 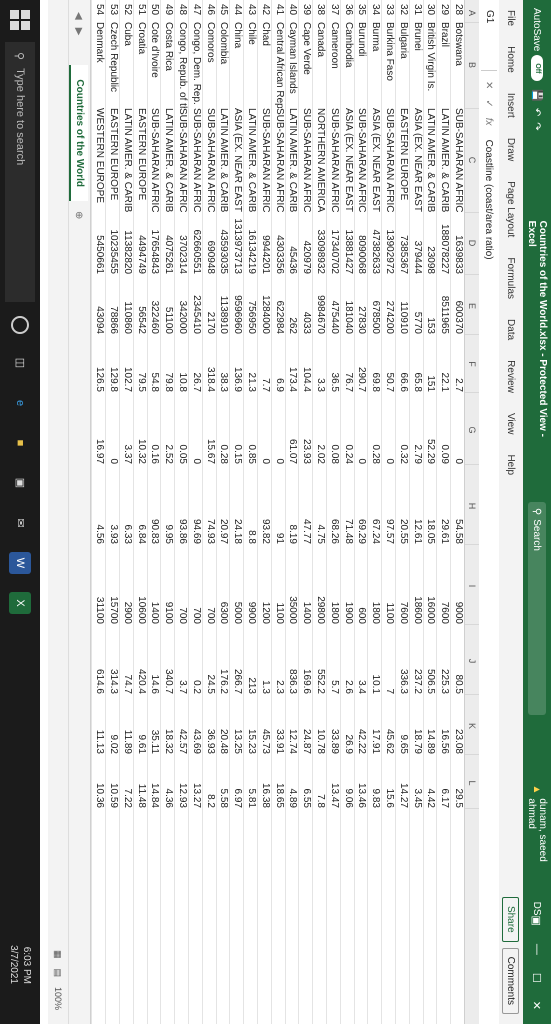 I want to click on table-cell: 54.58, so click(x=458, y=506).